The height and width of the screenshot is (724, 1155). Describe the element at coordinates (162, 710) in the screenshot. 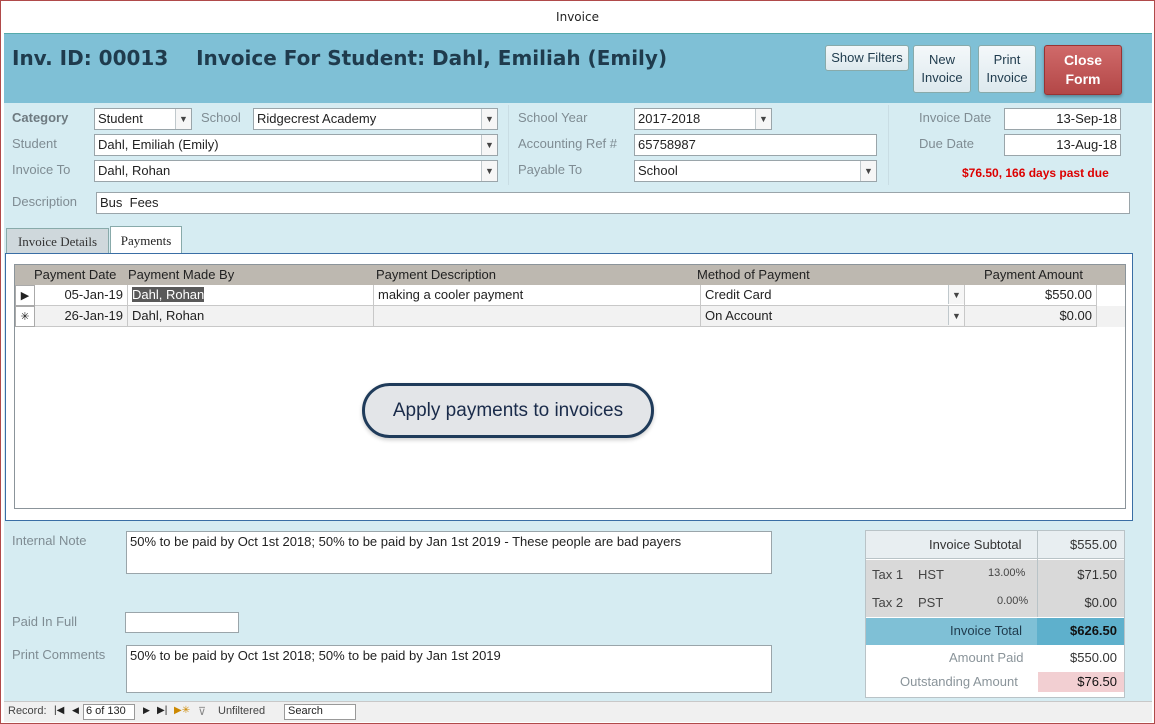

I see `last-record-icon: ▶|` at that location.